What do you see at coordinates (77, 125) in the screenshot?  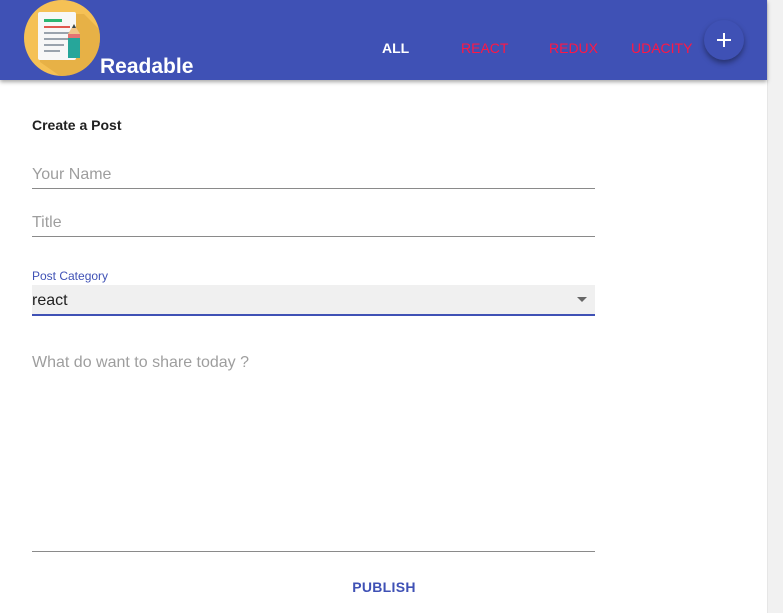 I see `form-title: Create a Post` at bounding box center [77, 125].